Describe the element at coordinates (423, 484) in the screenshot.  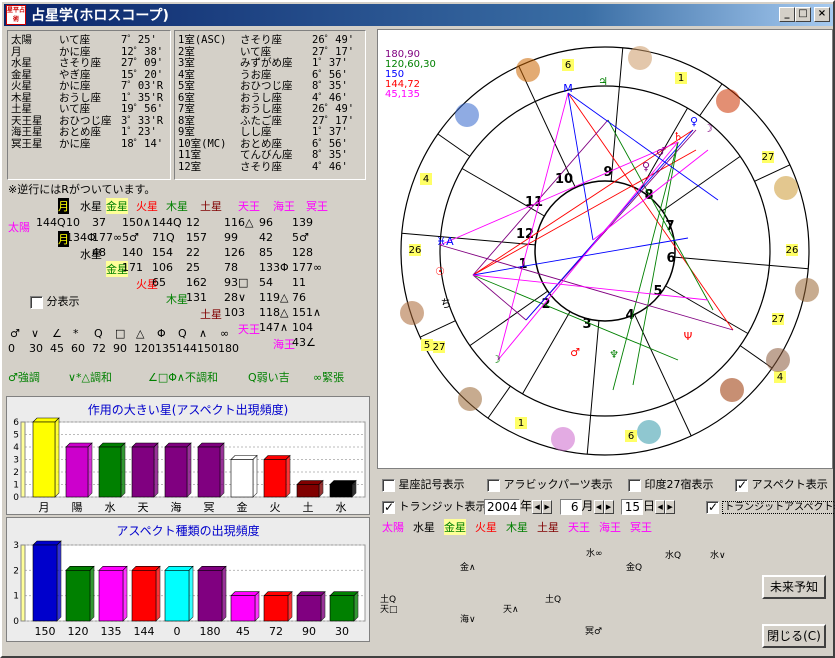
I see `opt-sign-symbols: 星座記号表示` at that location.